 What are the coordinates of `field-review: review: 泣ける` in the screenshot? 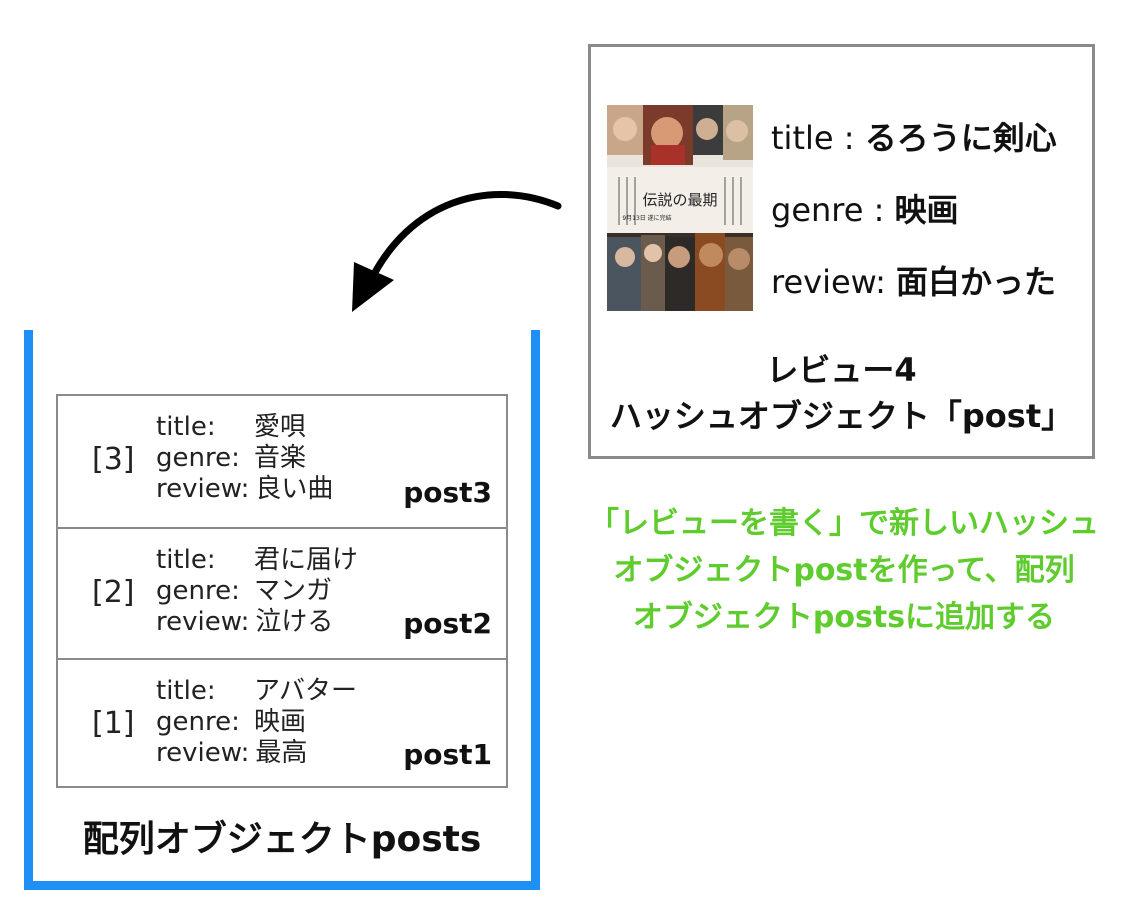 It's located at (257, 622).